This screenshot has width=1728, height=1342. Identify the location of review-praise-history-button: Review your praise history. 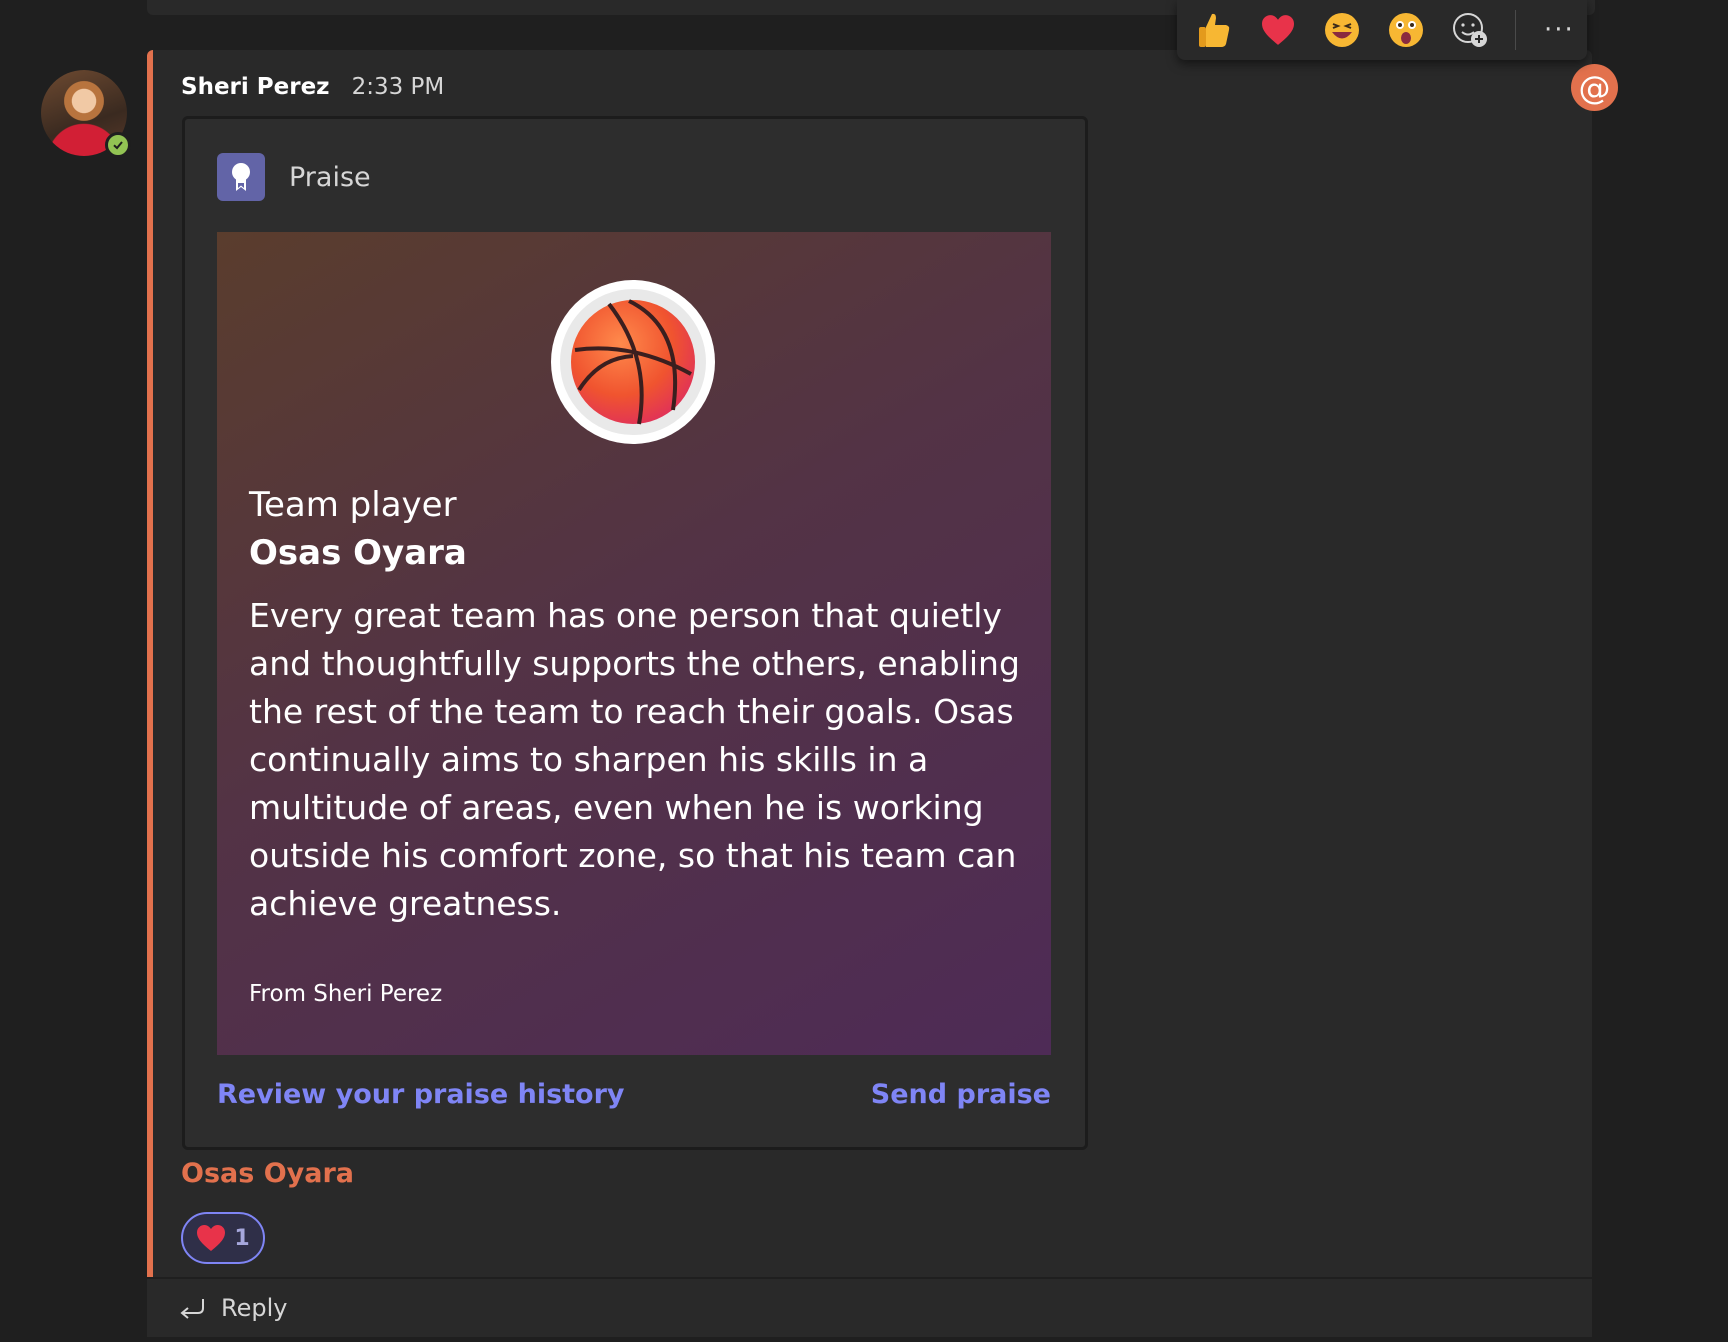
(421, 1094).